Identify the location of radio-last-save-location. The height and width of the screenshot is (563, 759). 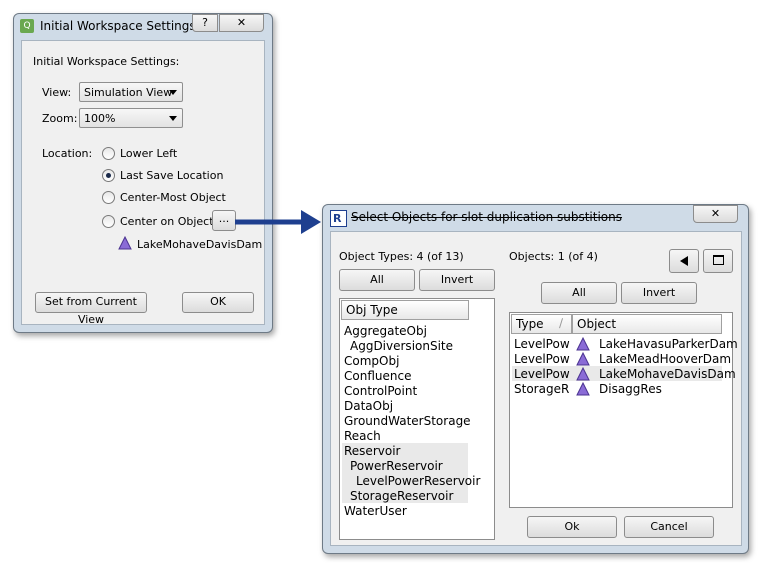
(108, 175).